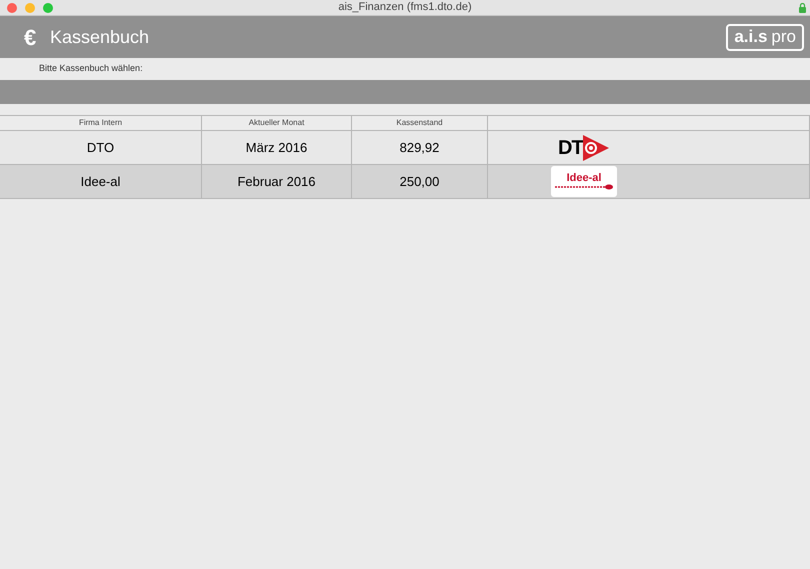  I want to click on lock-icon, so click(802, 8).